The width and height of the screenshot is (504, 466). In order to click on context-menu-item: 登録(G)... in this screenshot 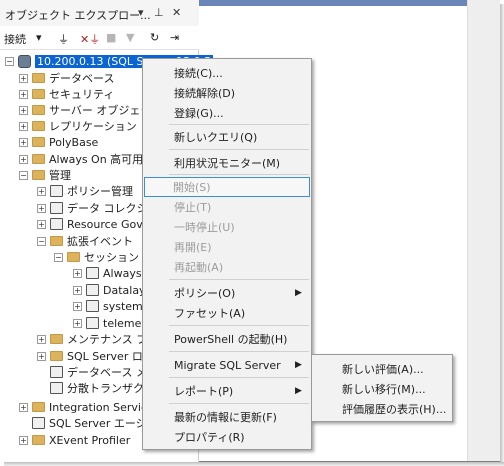, I will do `click(227, 113)`.